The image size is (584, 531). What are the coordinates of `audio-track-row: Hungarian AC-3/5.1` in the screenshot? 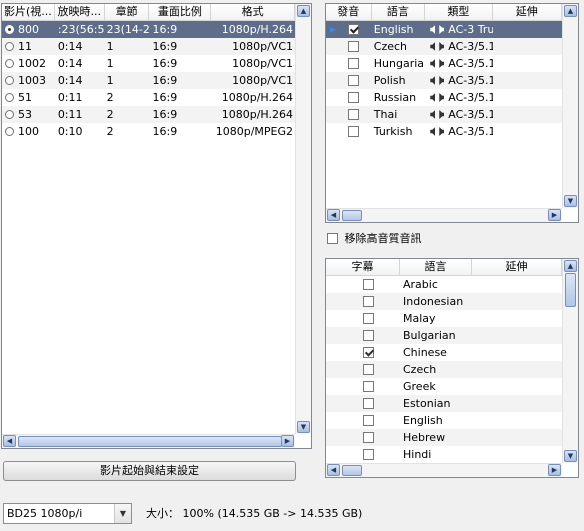 It's located at (444, 63).